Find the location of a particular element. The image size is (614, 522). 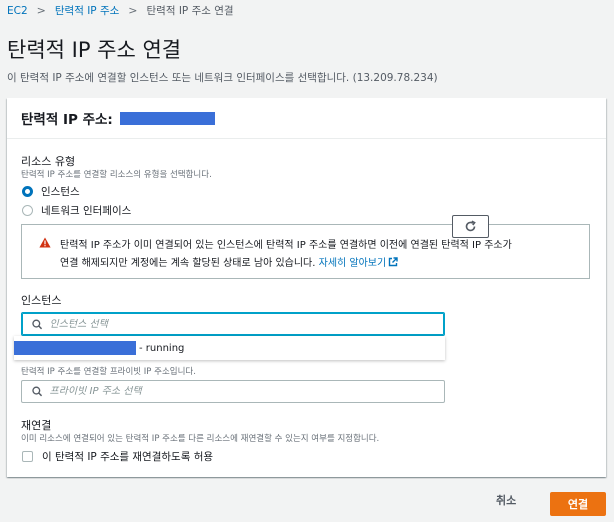

radio-selected-icon is located at coordinates (27, 191).